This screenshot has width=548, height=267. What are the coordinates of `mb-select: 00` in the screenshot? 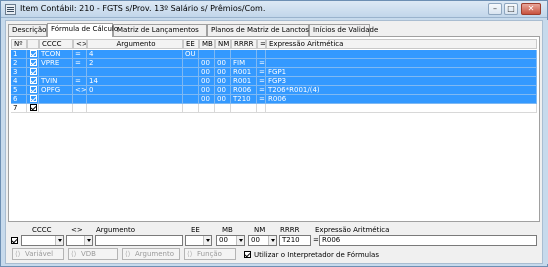 It's located at (230, 240).